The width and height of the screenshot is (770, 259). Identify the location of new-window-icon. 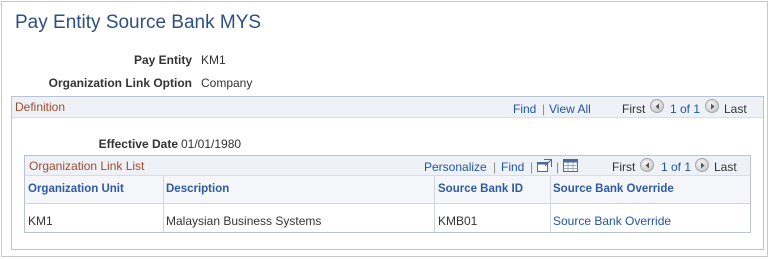
(544, 165).